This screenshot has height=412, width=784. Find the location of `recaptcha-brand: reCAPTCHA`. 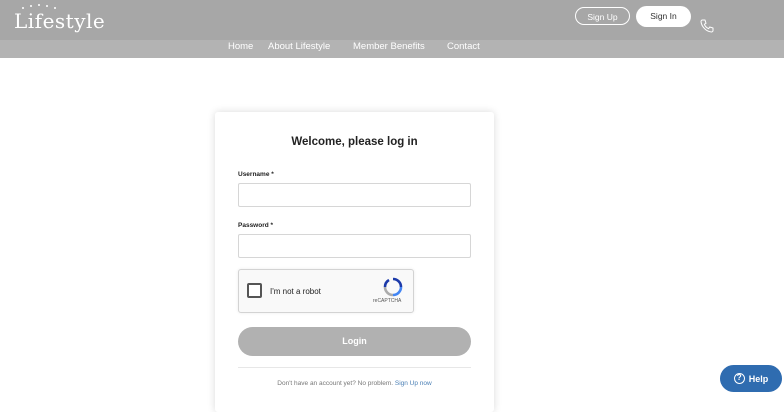

recaptcha-brand: reCAPTCHA is located at coordinates (387, 301).